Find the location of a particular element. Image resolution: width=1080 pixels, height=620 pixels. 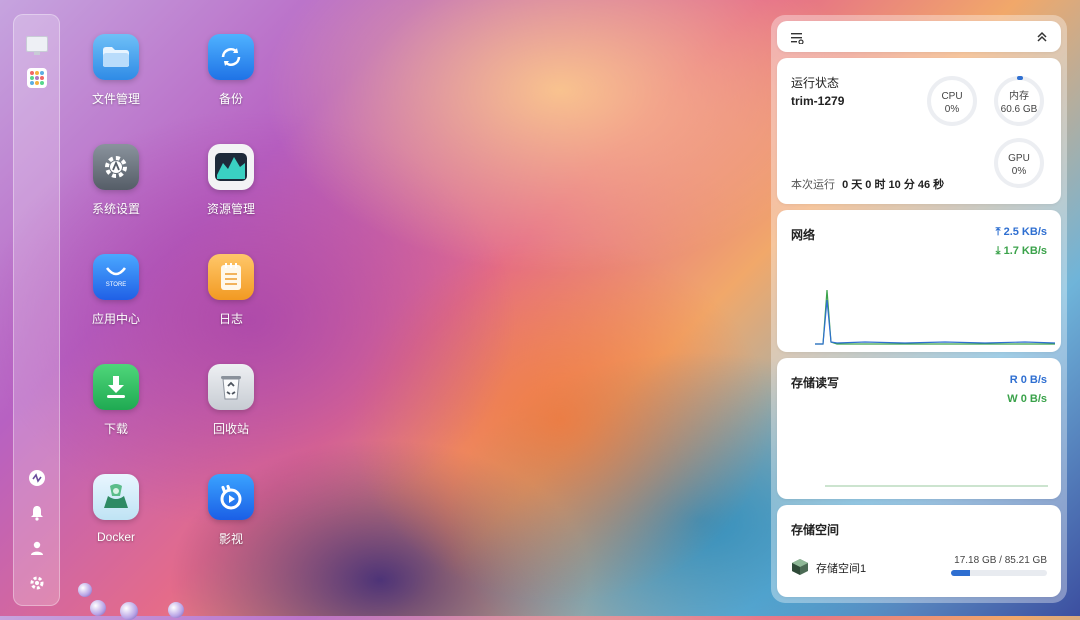

app-system-settings: 系统设置 is located at coordinates (116, 180).